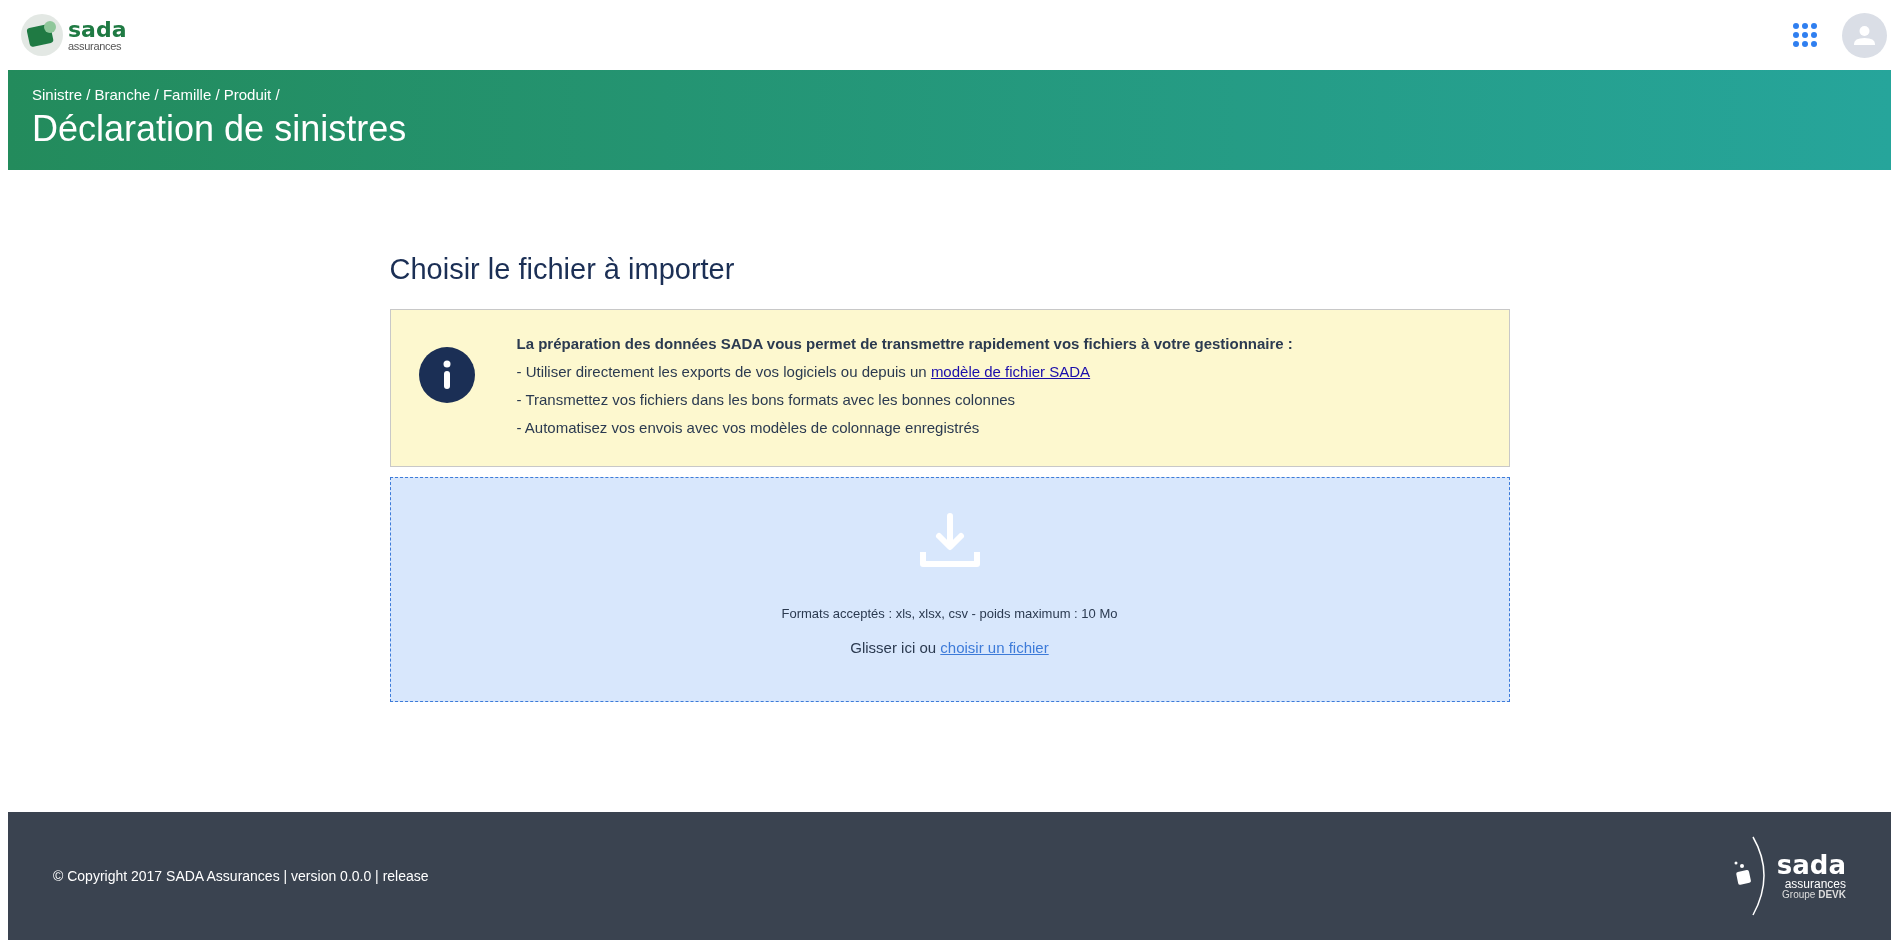  What do you see at coordinates (42, 35) in the screenshot?
I see `logo-icon` at bounding box center [42, 35].